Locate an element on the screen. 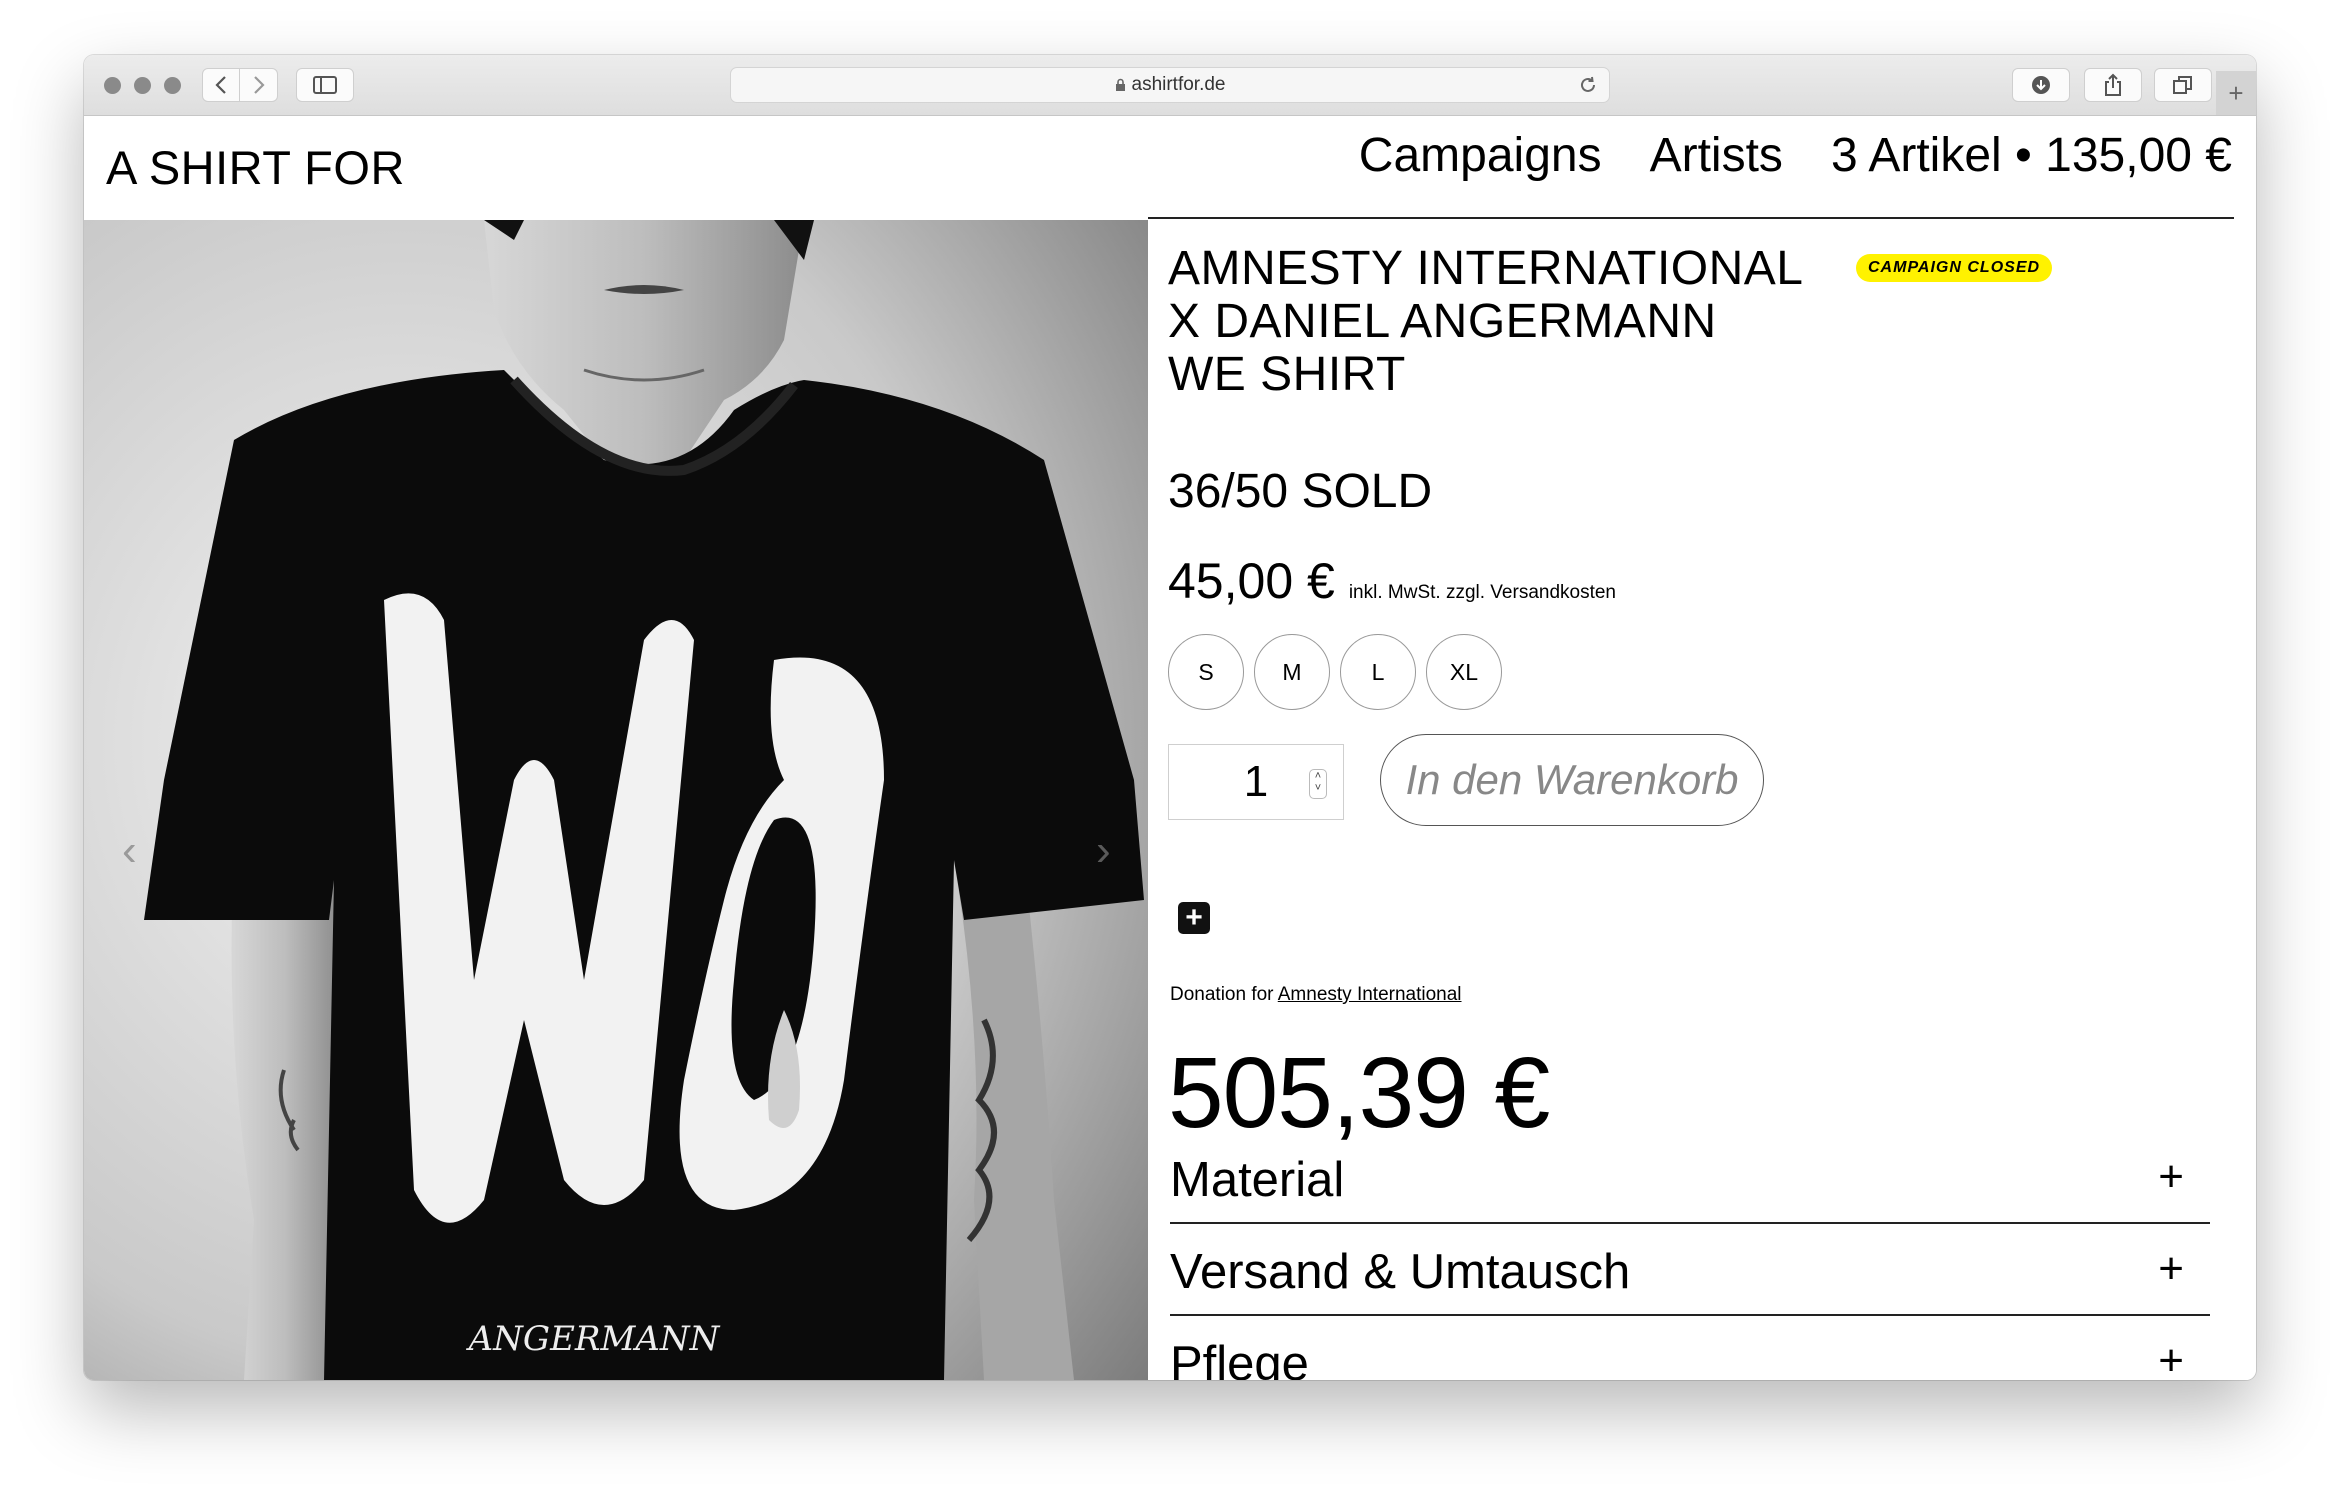  title-line-3: WE SHIRT is located at coordinates (1287, 374).